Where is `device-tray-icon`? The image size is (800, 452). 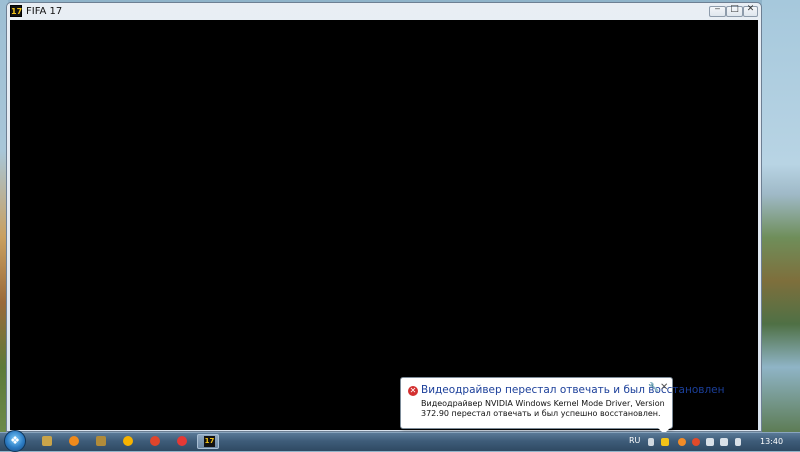 device-tray-icon is located at coordinates (710, 442).